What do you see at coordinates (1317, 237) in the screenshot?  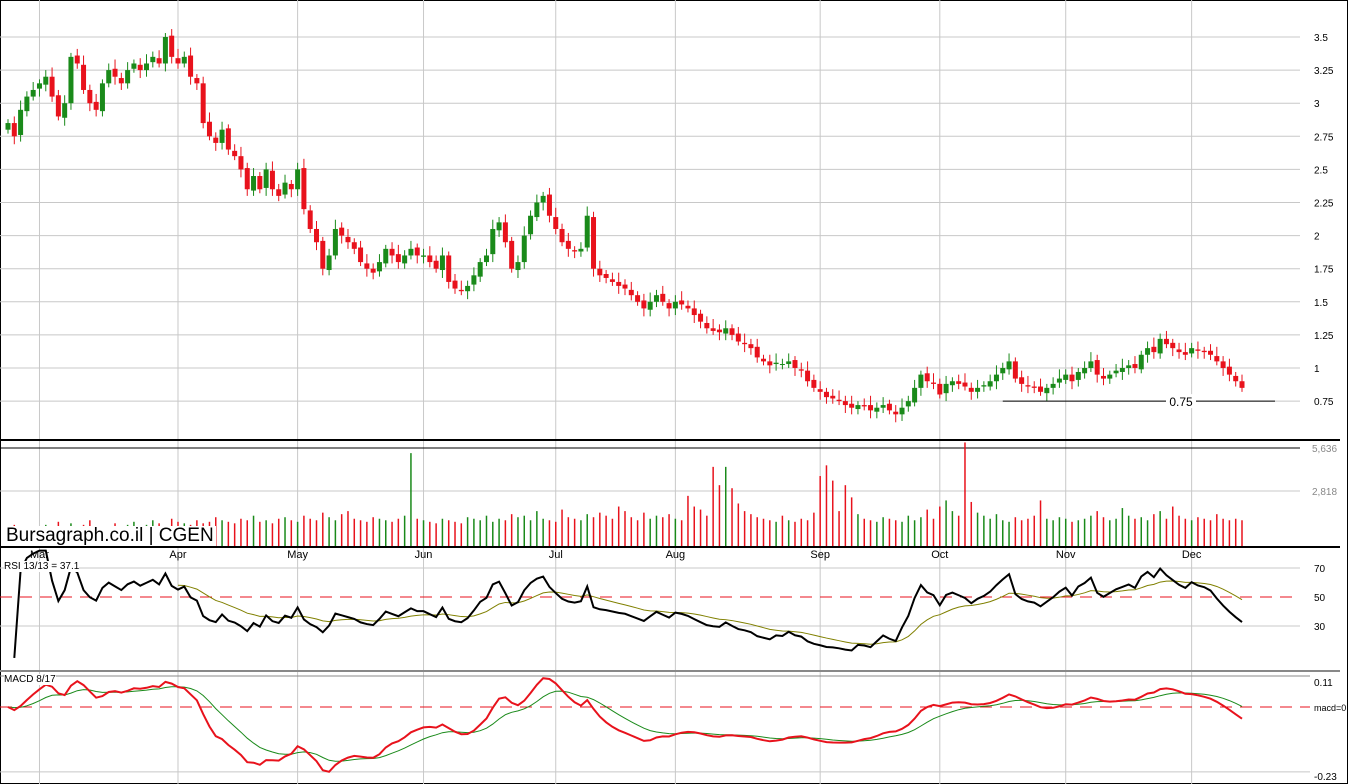 I see `price-tick-label: 2` at bounding box center [1317, 237].